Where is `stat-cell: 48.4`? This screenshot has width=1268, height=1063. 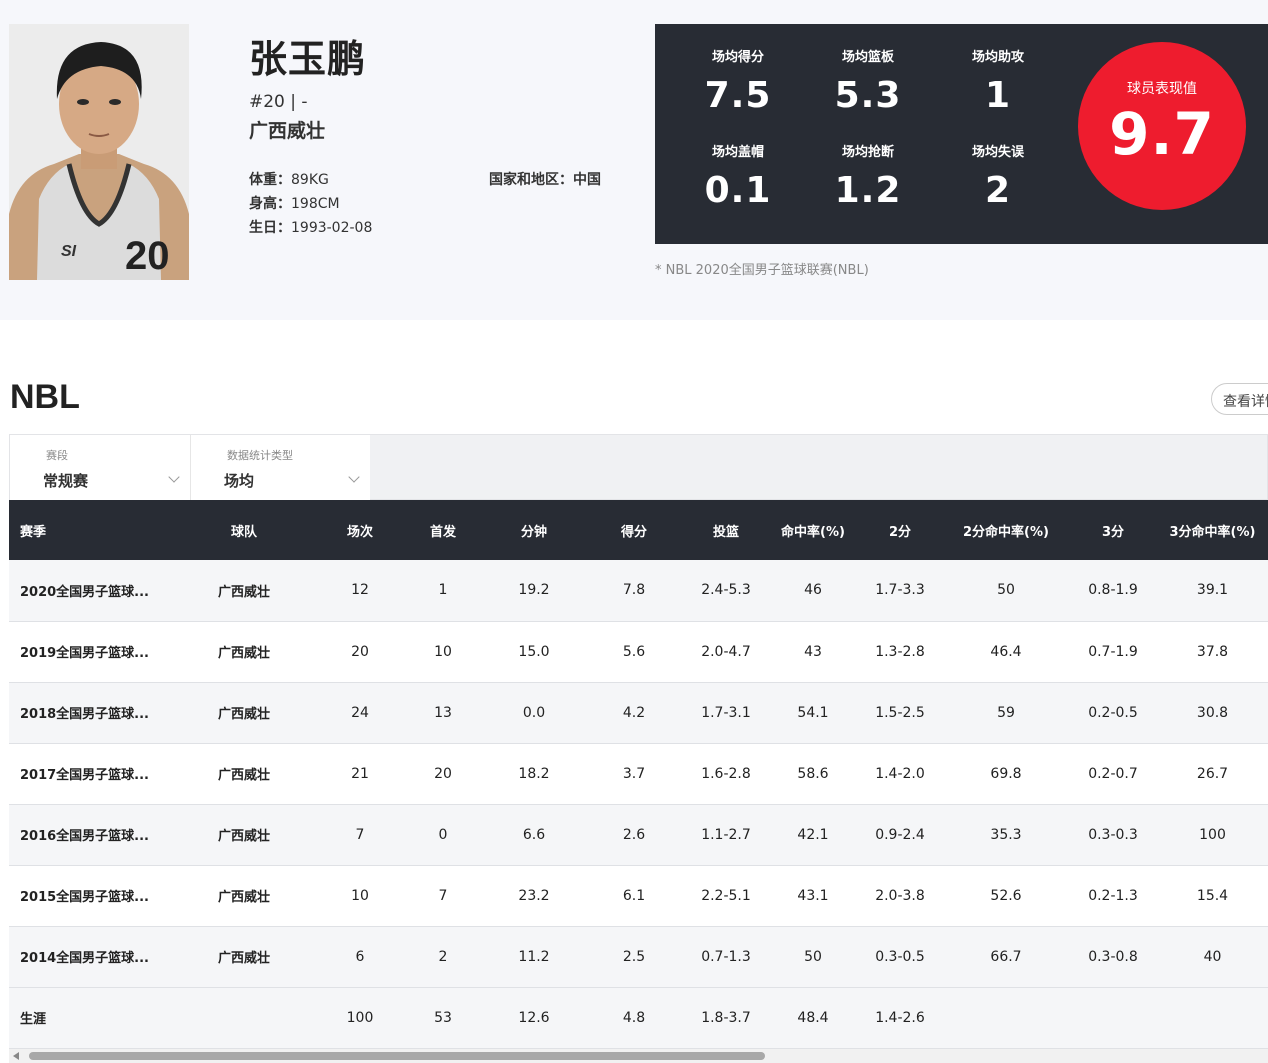
stat-cell: 48.4 is located at coordinates (813, 1018).